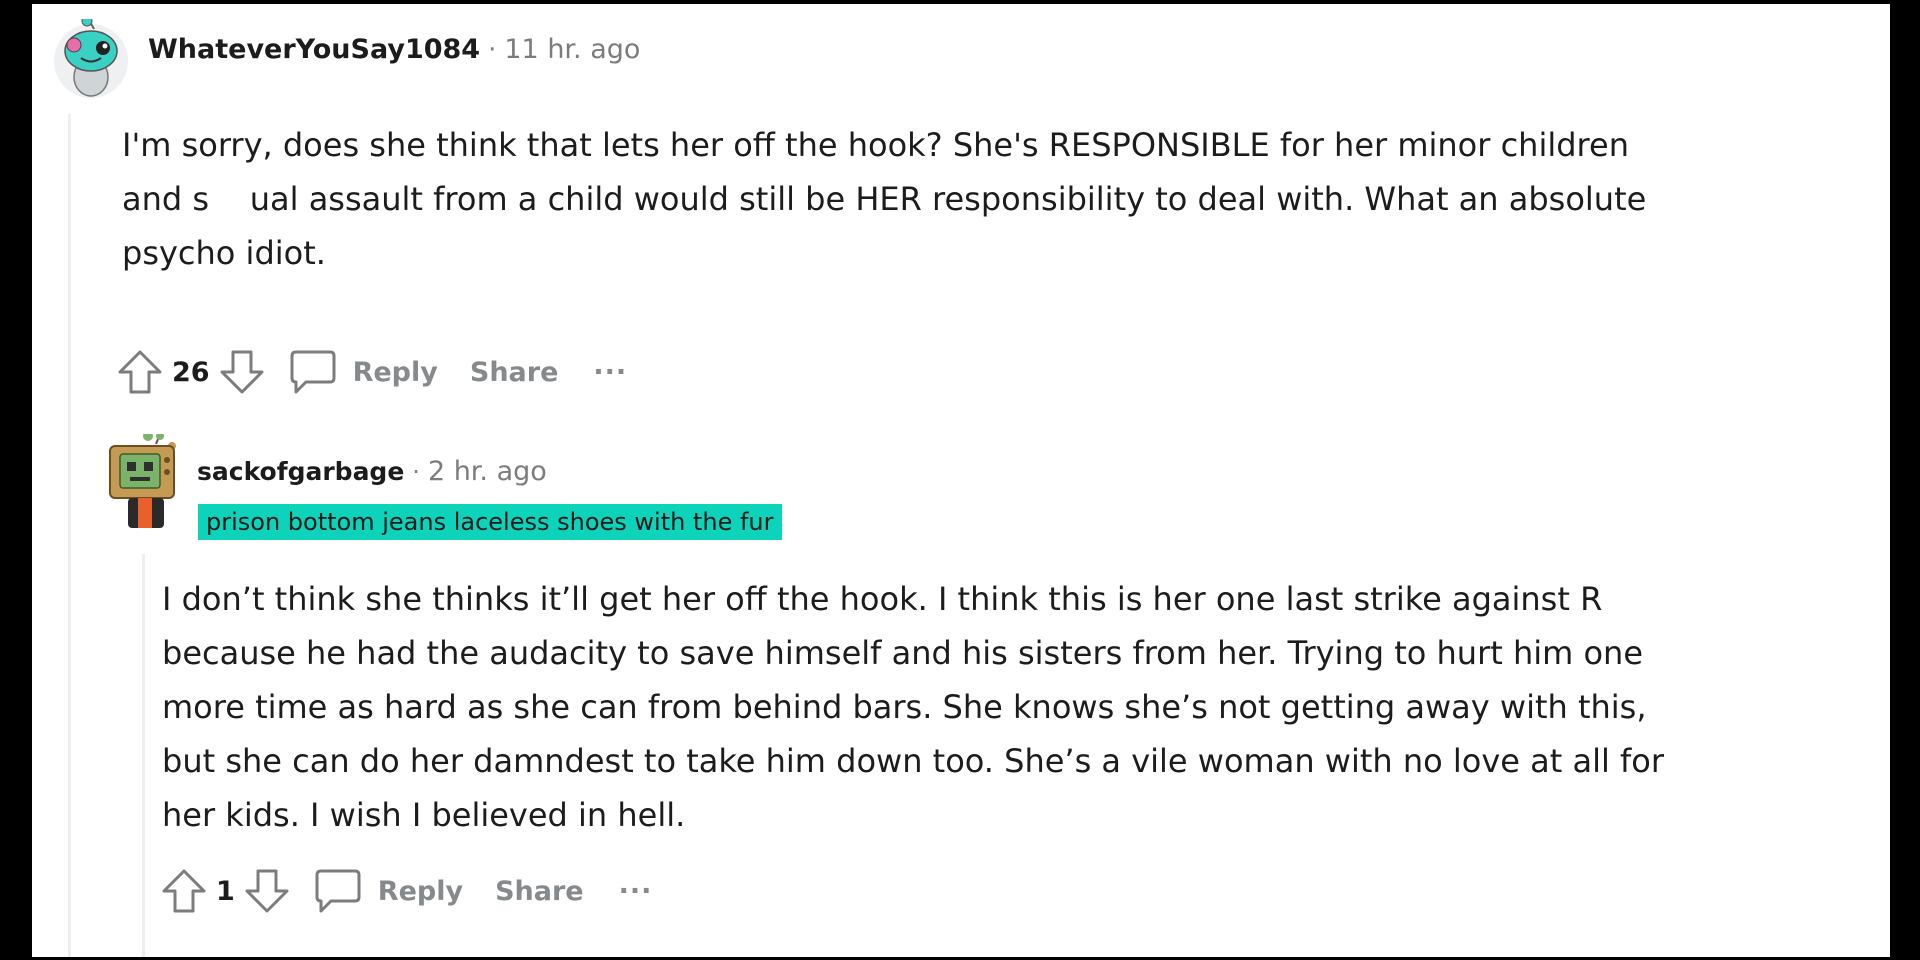 Image resolution: width=1920 pixels, height=960 pixels. I want to click on timestamp: 11 hr. ago, so click(572, 49).